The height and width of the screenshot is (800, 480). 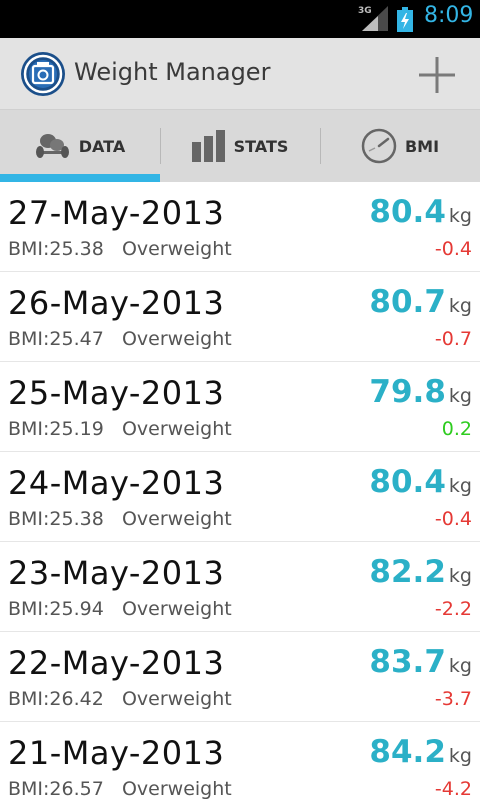 I want to click on entry-weight: 82.2, so click(x=407, y=572).